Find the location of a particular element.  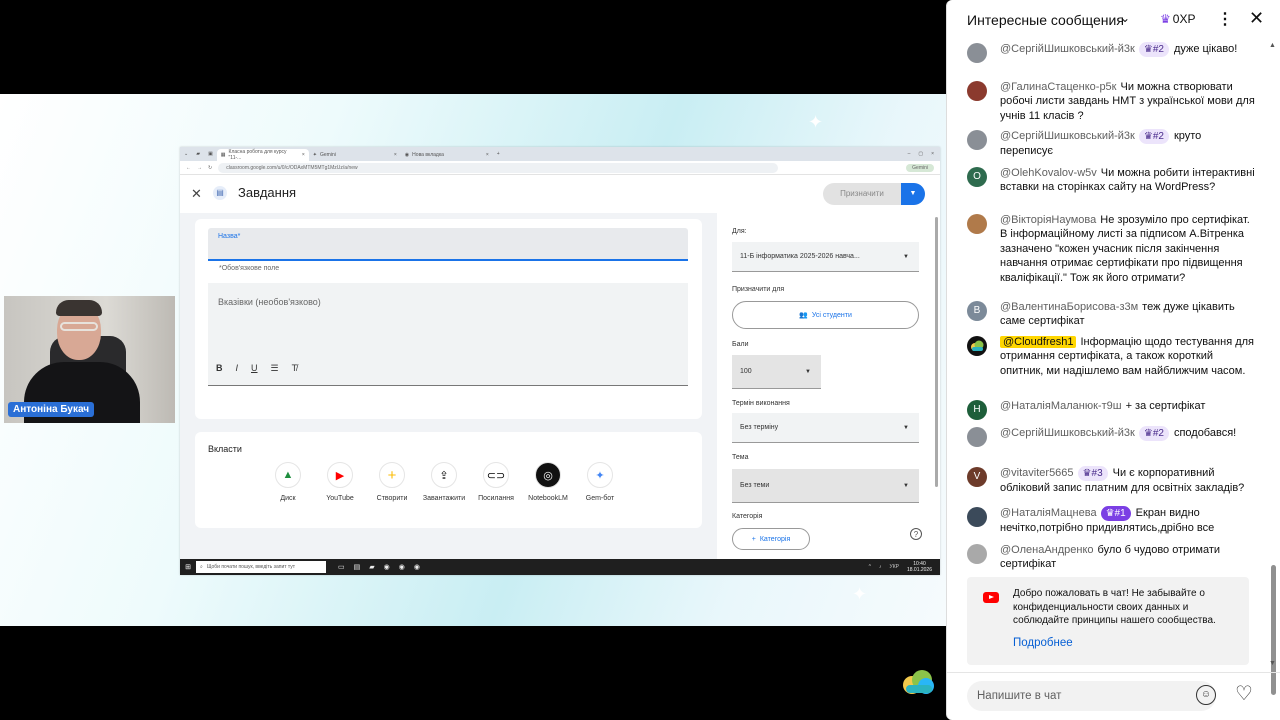

avatar: O is located at coordinates (977, 177).